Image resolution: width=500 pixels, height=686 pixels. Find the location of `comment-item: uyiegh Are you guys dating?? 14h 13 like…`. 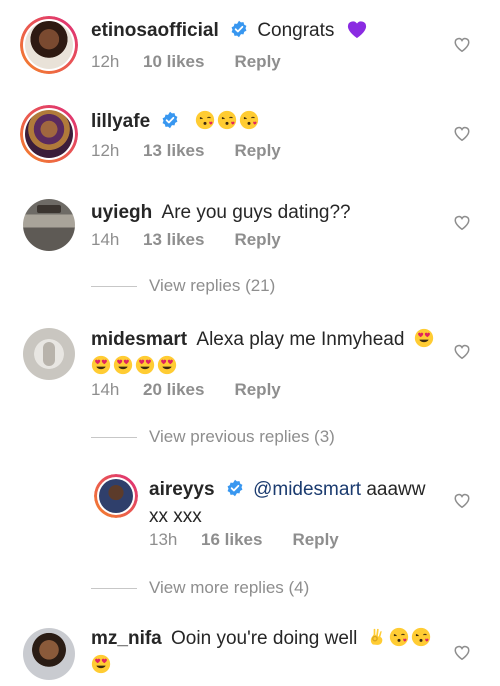

comment-item: uyiegh Are you guys dating?? 14h 13 like… is located at coordinates (250, 225).